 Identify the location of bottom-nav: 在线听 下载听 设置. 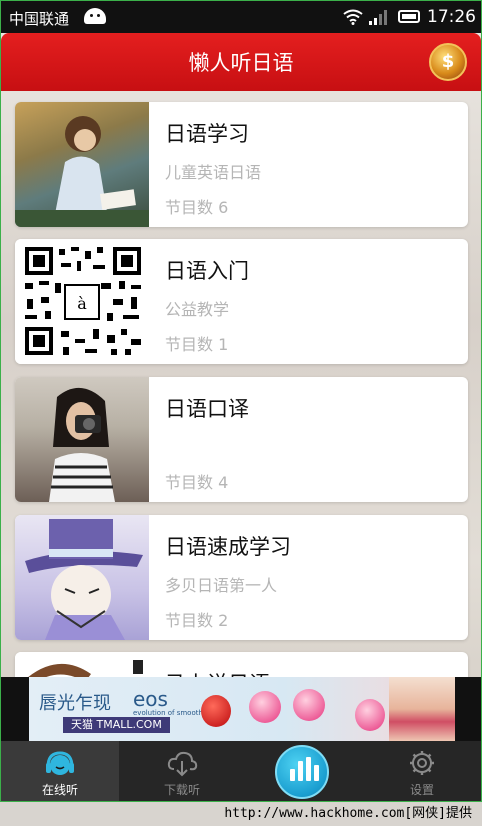
(241, 771).